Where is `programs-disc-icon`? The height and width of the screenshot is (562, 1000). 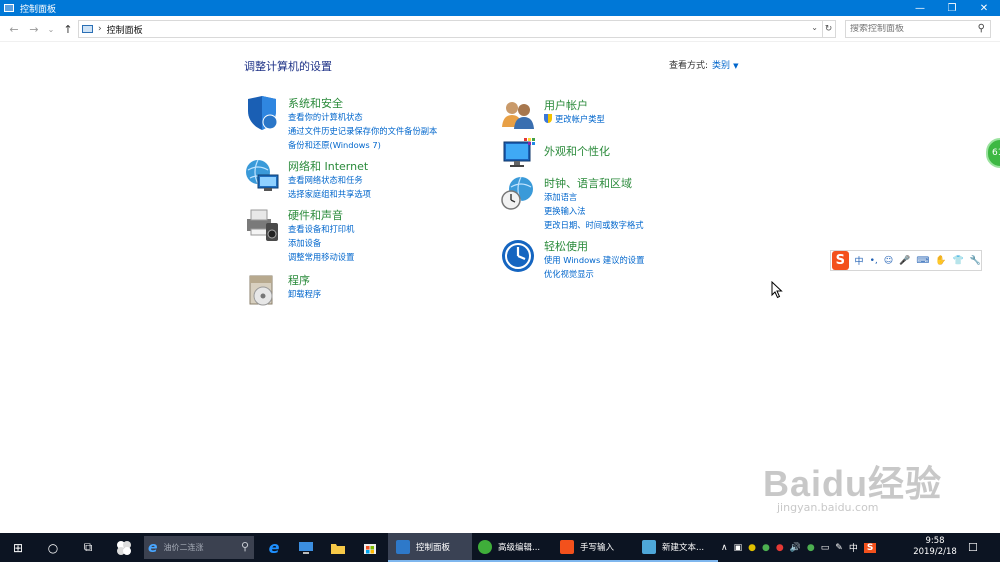 programs-disc-icon is located at coordinates (261, 290).